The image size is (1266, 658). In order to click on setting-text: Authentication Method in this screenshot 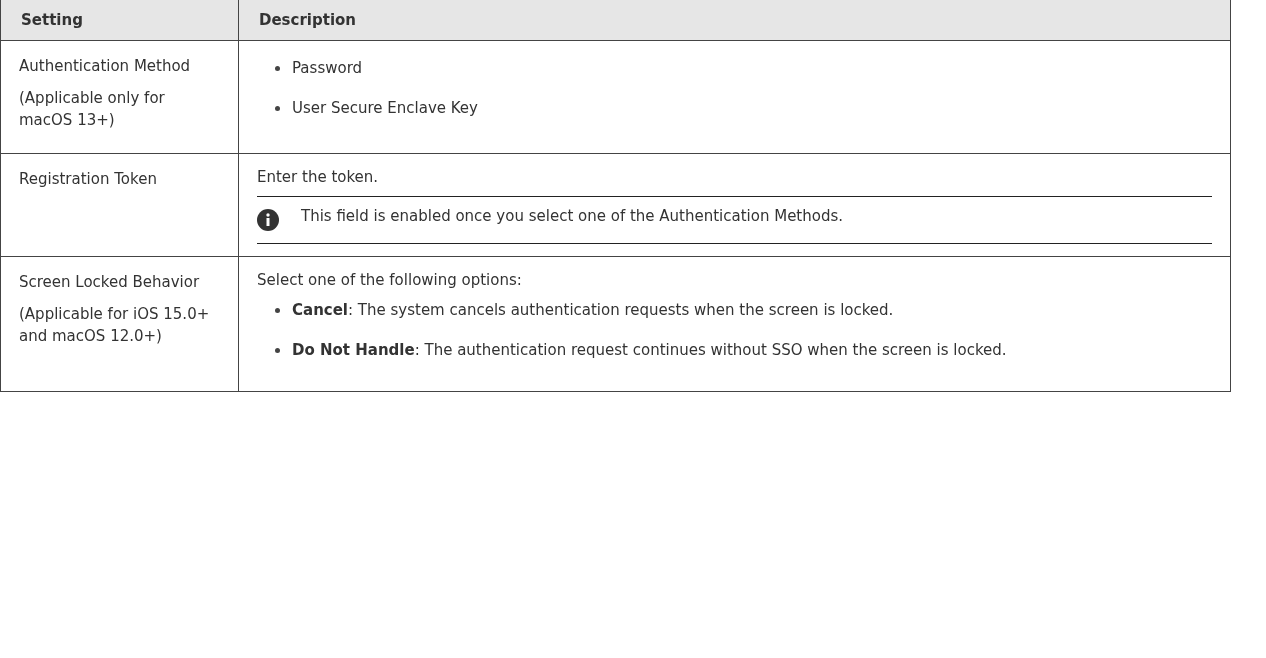, I will do `click(105, 66)`.